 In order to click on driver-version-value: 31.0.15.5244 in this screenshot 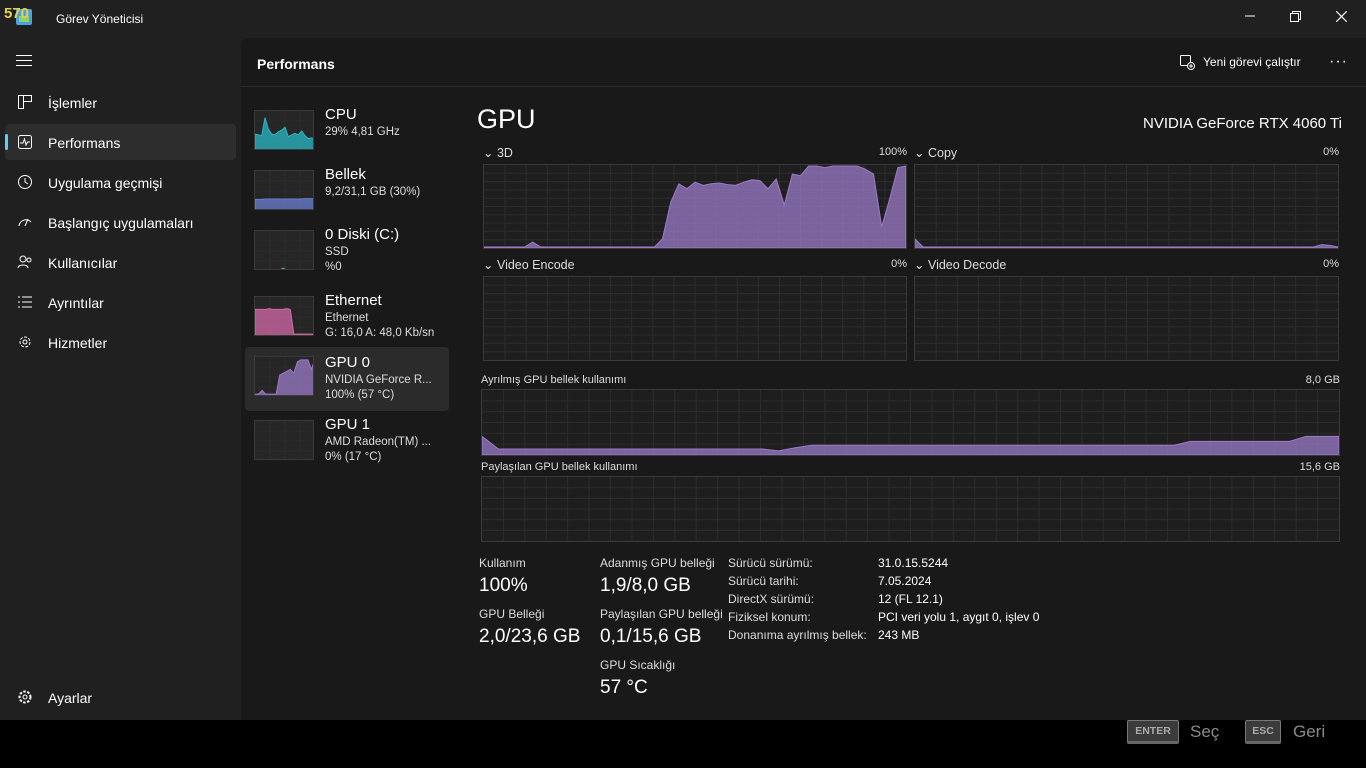, I will do `click(913, 563)`.